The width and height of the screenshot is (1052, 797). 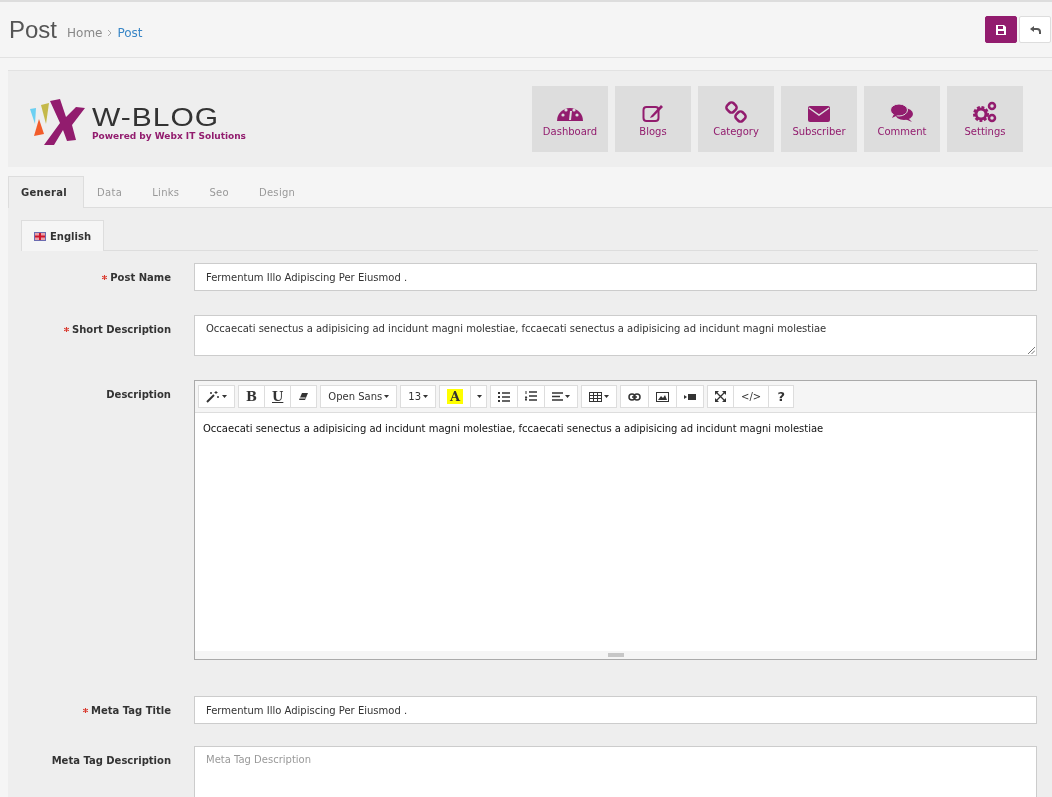 What do you see at coordinates (278, 396) in the screenshot?
I see `underline-button: U` at bounding box center [278, 396].